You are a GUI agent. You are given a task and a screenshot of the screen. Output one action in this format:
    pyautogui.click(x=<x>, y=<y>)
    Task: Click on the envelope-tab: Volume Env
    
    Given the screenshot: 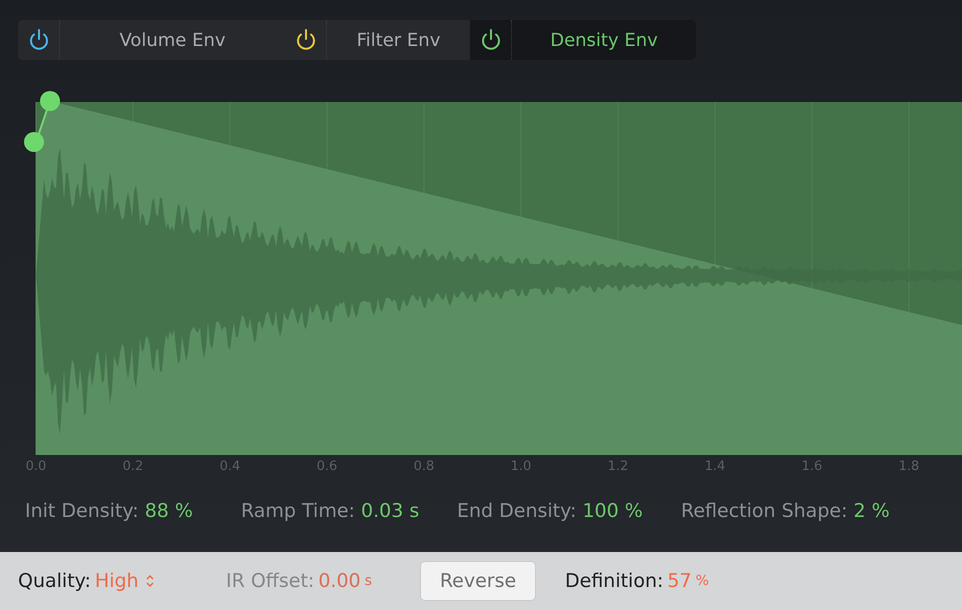 What is the action you would take?
    pyautogui.click(x=151, y=40)
    